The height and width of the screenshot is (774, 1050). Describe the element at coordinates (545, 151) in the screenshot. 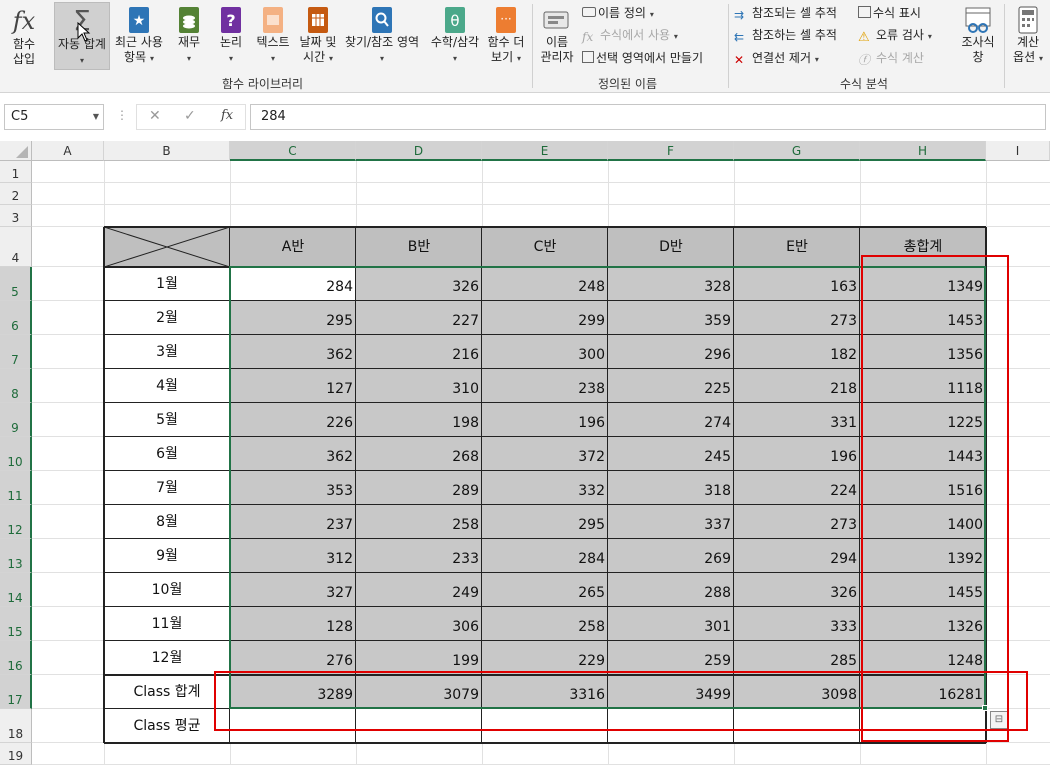

I see `column-header-e: E` at that location.